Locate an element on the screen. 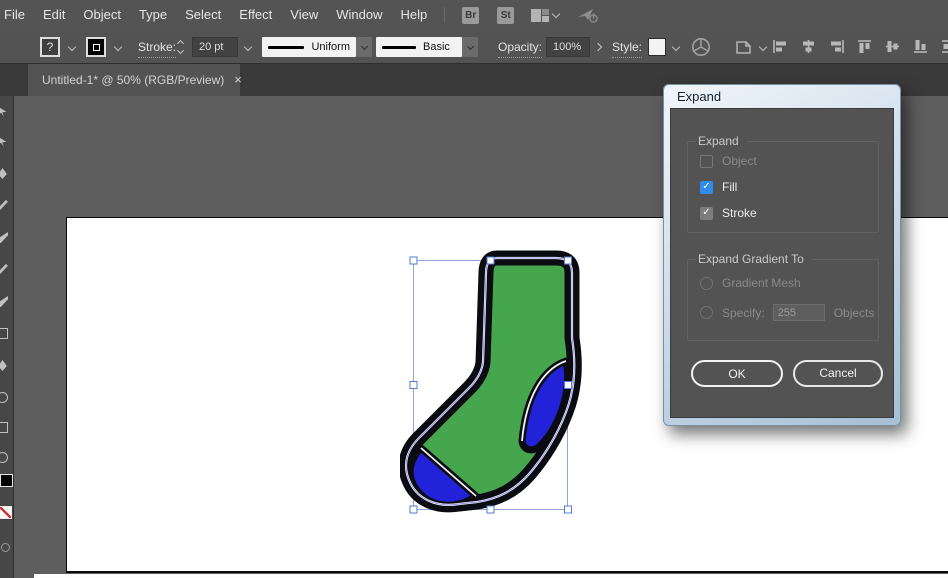  align-bottom-icon is located at coordinates (921, 46).